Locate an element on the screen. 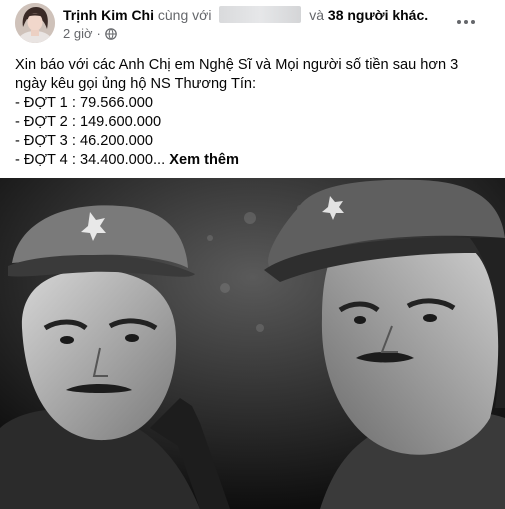  author-avatar is located at coordinates (35, 23).